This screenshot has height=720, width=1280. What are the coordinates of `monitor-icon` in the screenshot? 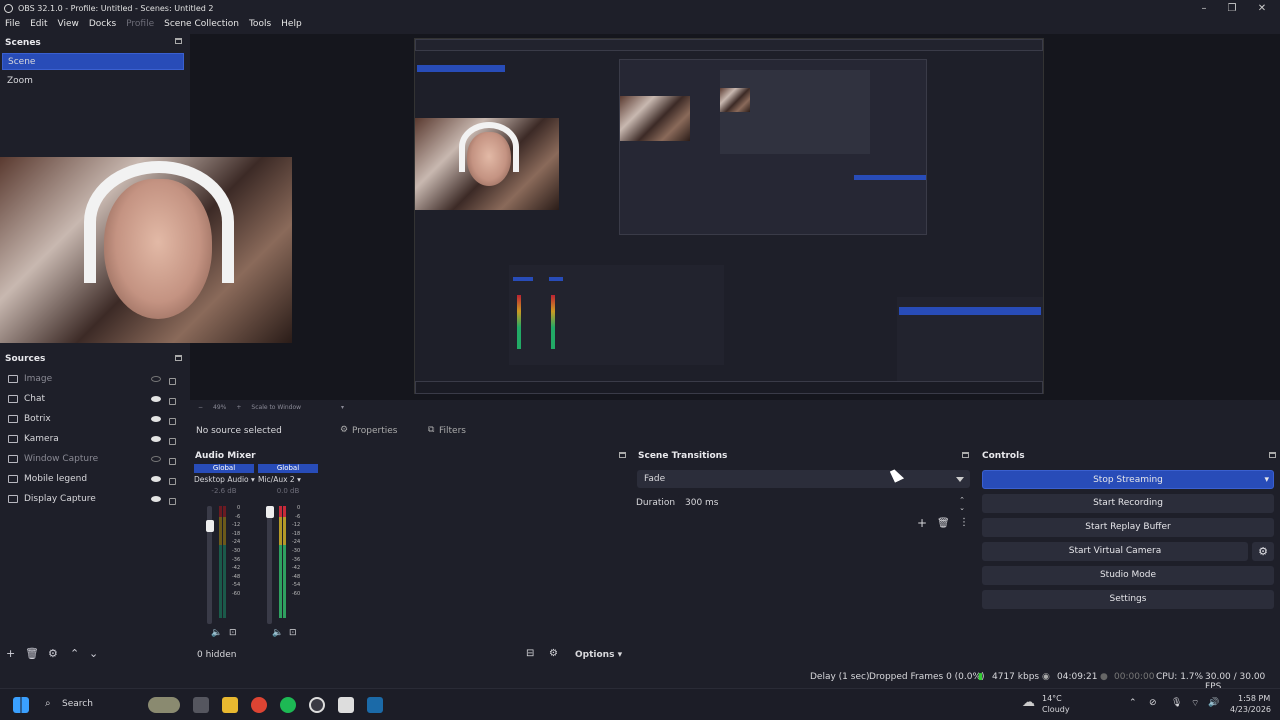 It's located at (13, 499).